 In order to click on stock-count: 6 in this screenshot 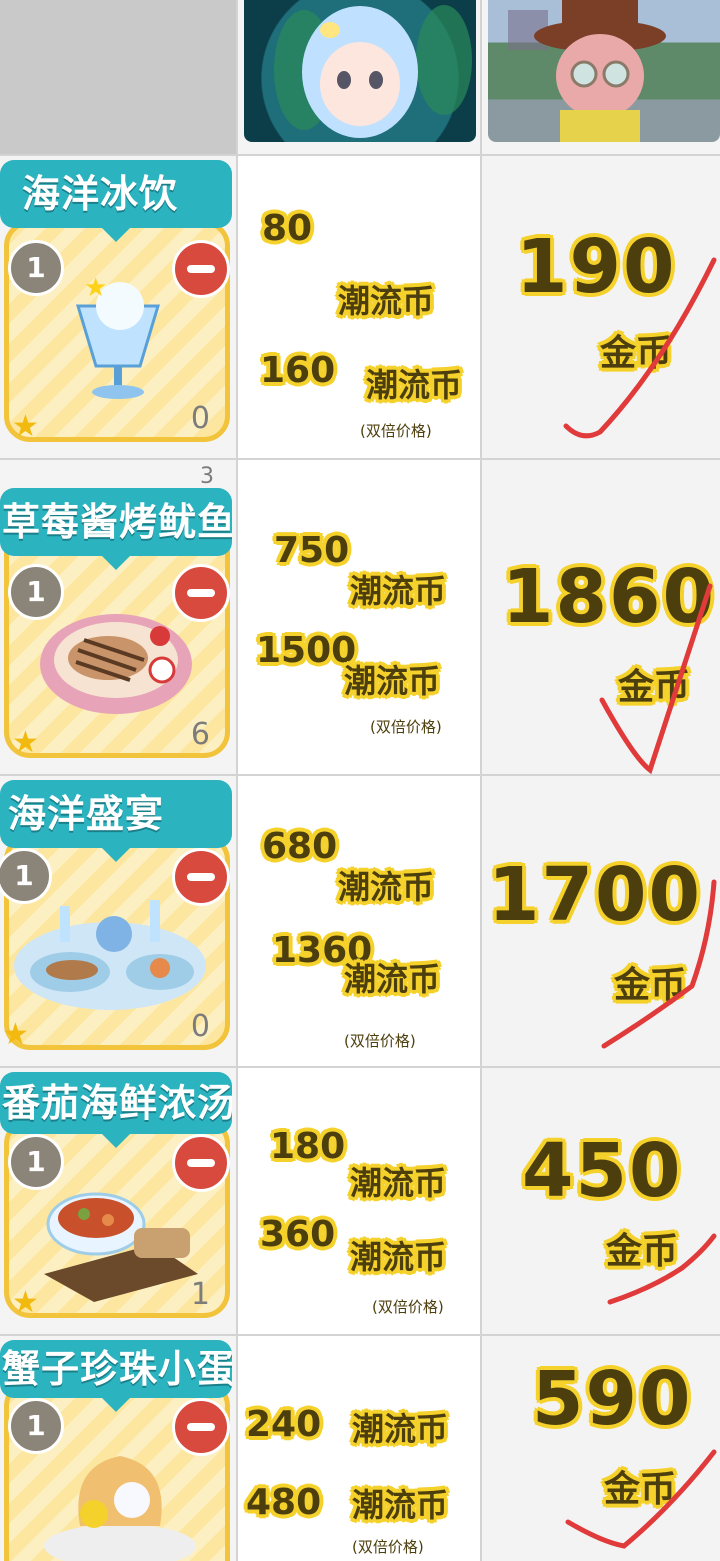, I will do `click(200, 734)`.